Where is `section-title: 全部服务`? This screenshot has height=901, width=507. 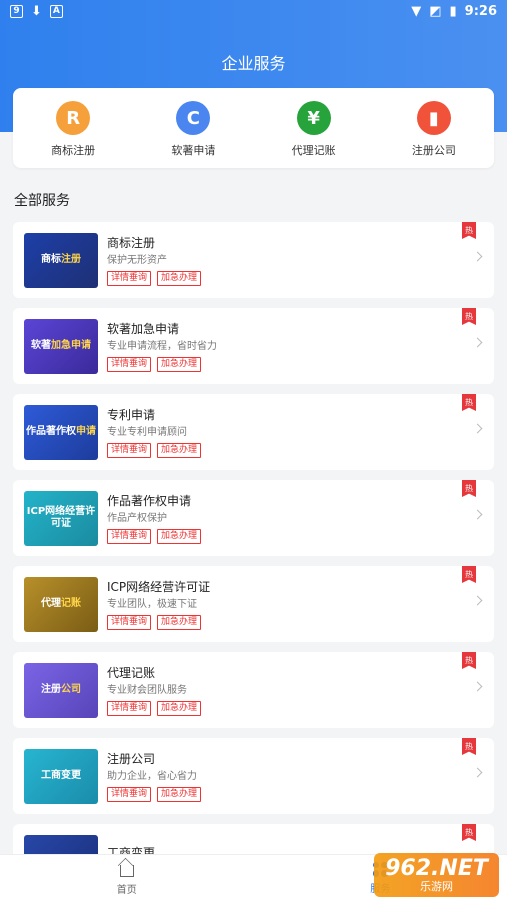
section-title: 全部服务 is located at coordinates (42, 201).